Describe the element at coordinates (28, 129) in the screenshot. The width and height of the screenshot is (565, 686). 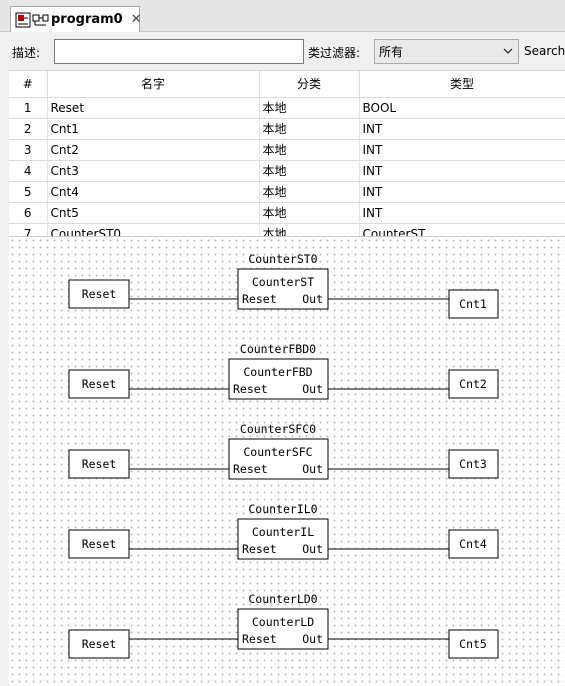
I see `row-number: 2` at that location.